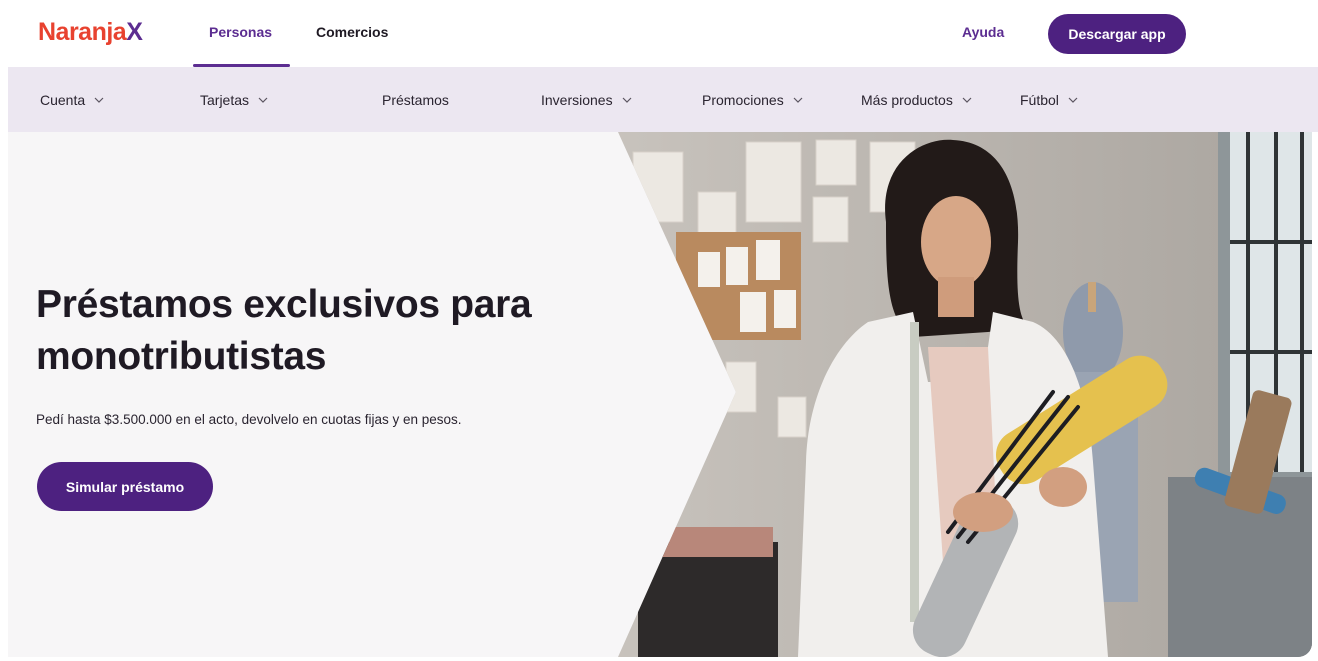 The image size is (1318, 661). What do you see at coordinates (225, 100) in the screenshot?
I see `nav-item-label: Tarjetas` at bounding box center [225, 100].